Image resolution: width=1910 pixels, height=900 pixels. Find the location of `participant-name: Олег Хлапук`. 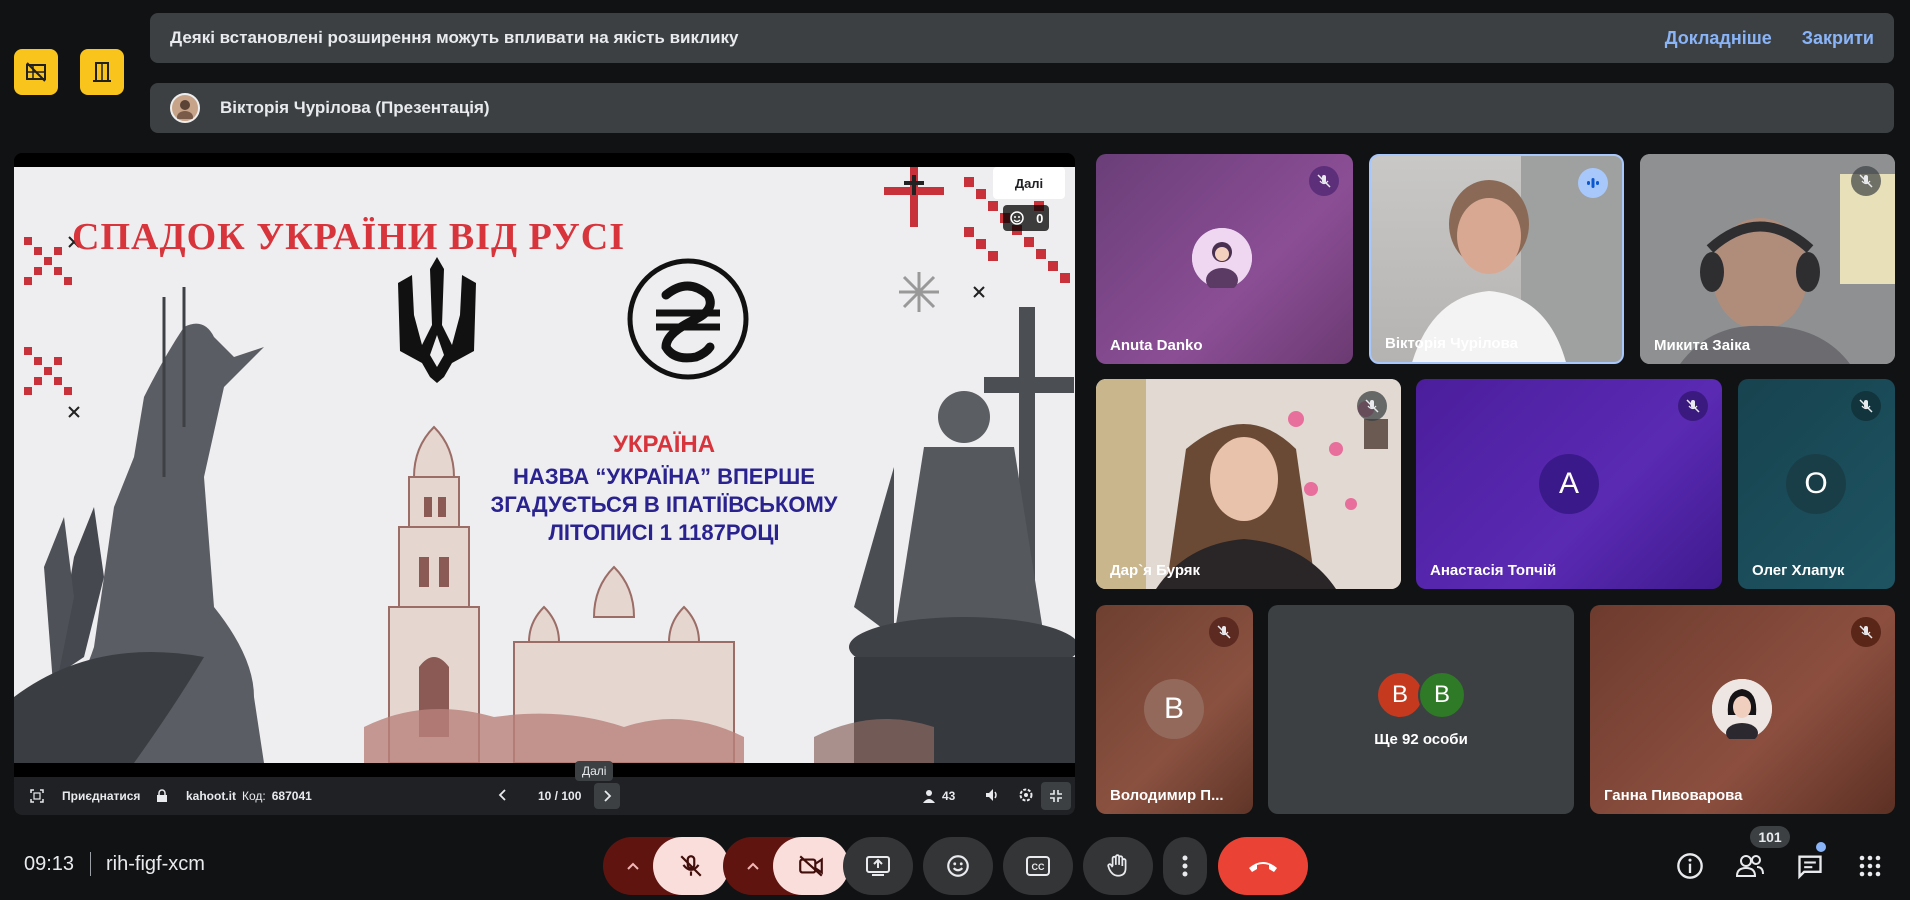

participant-name: Олег Хлапук is located at coordinates (1798, 570).